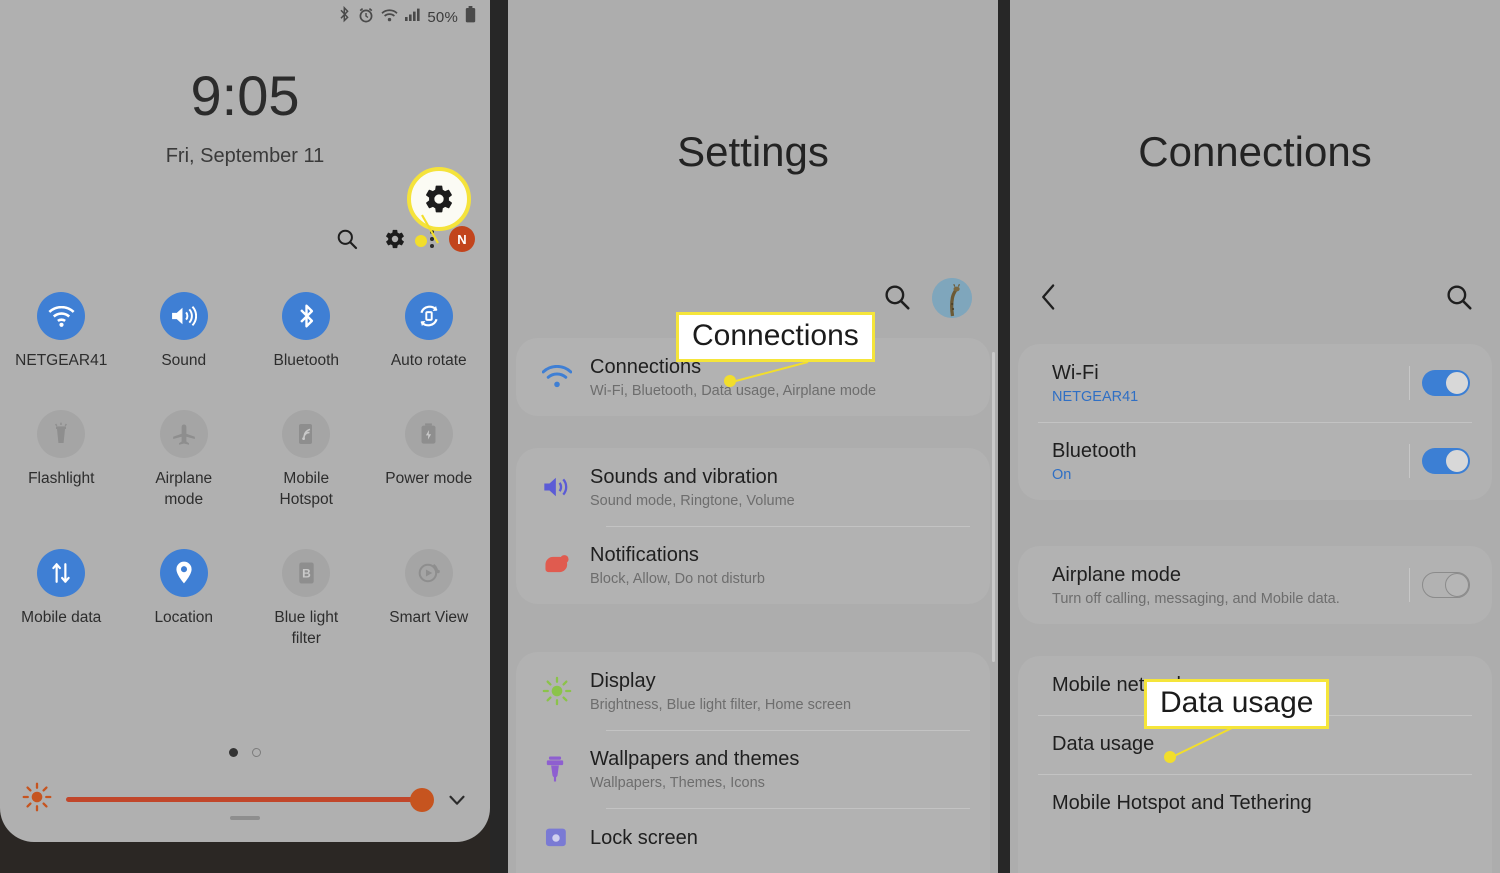 This screenshot has width=1500, height=873. What do you see at coordinates (184, 599) in the screenshot?
I see `quick-tile-location: Location` at bounding box center [184, 599].